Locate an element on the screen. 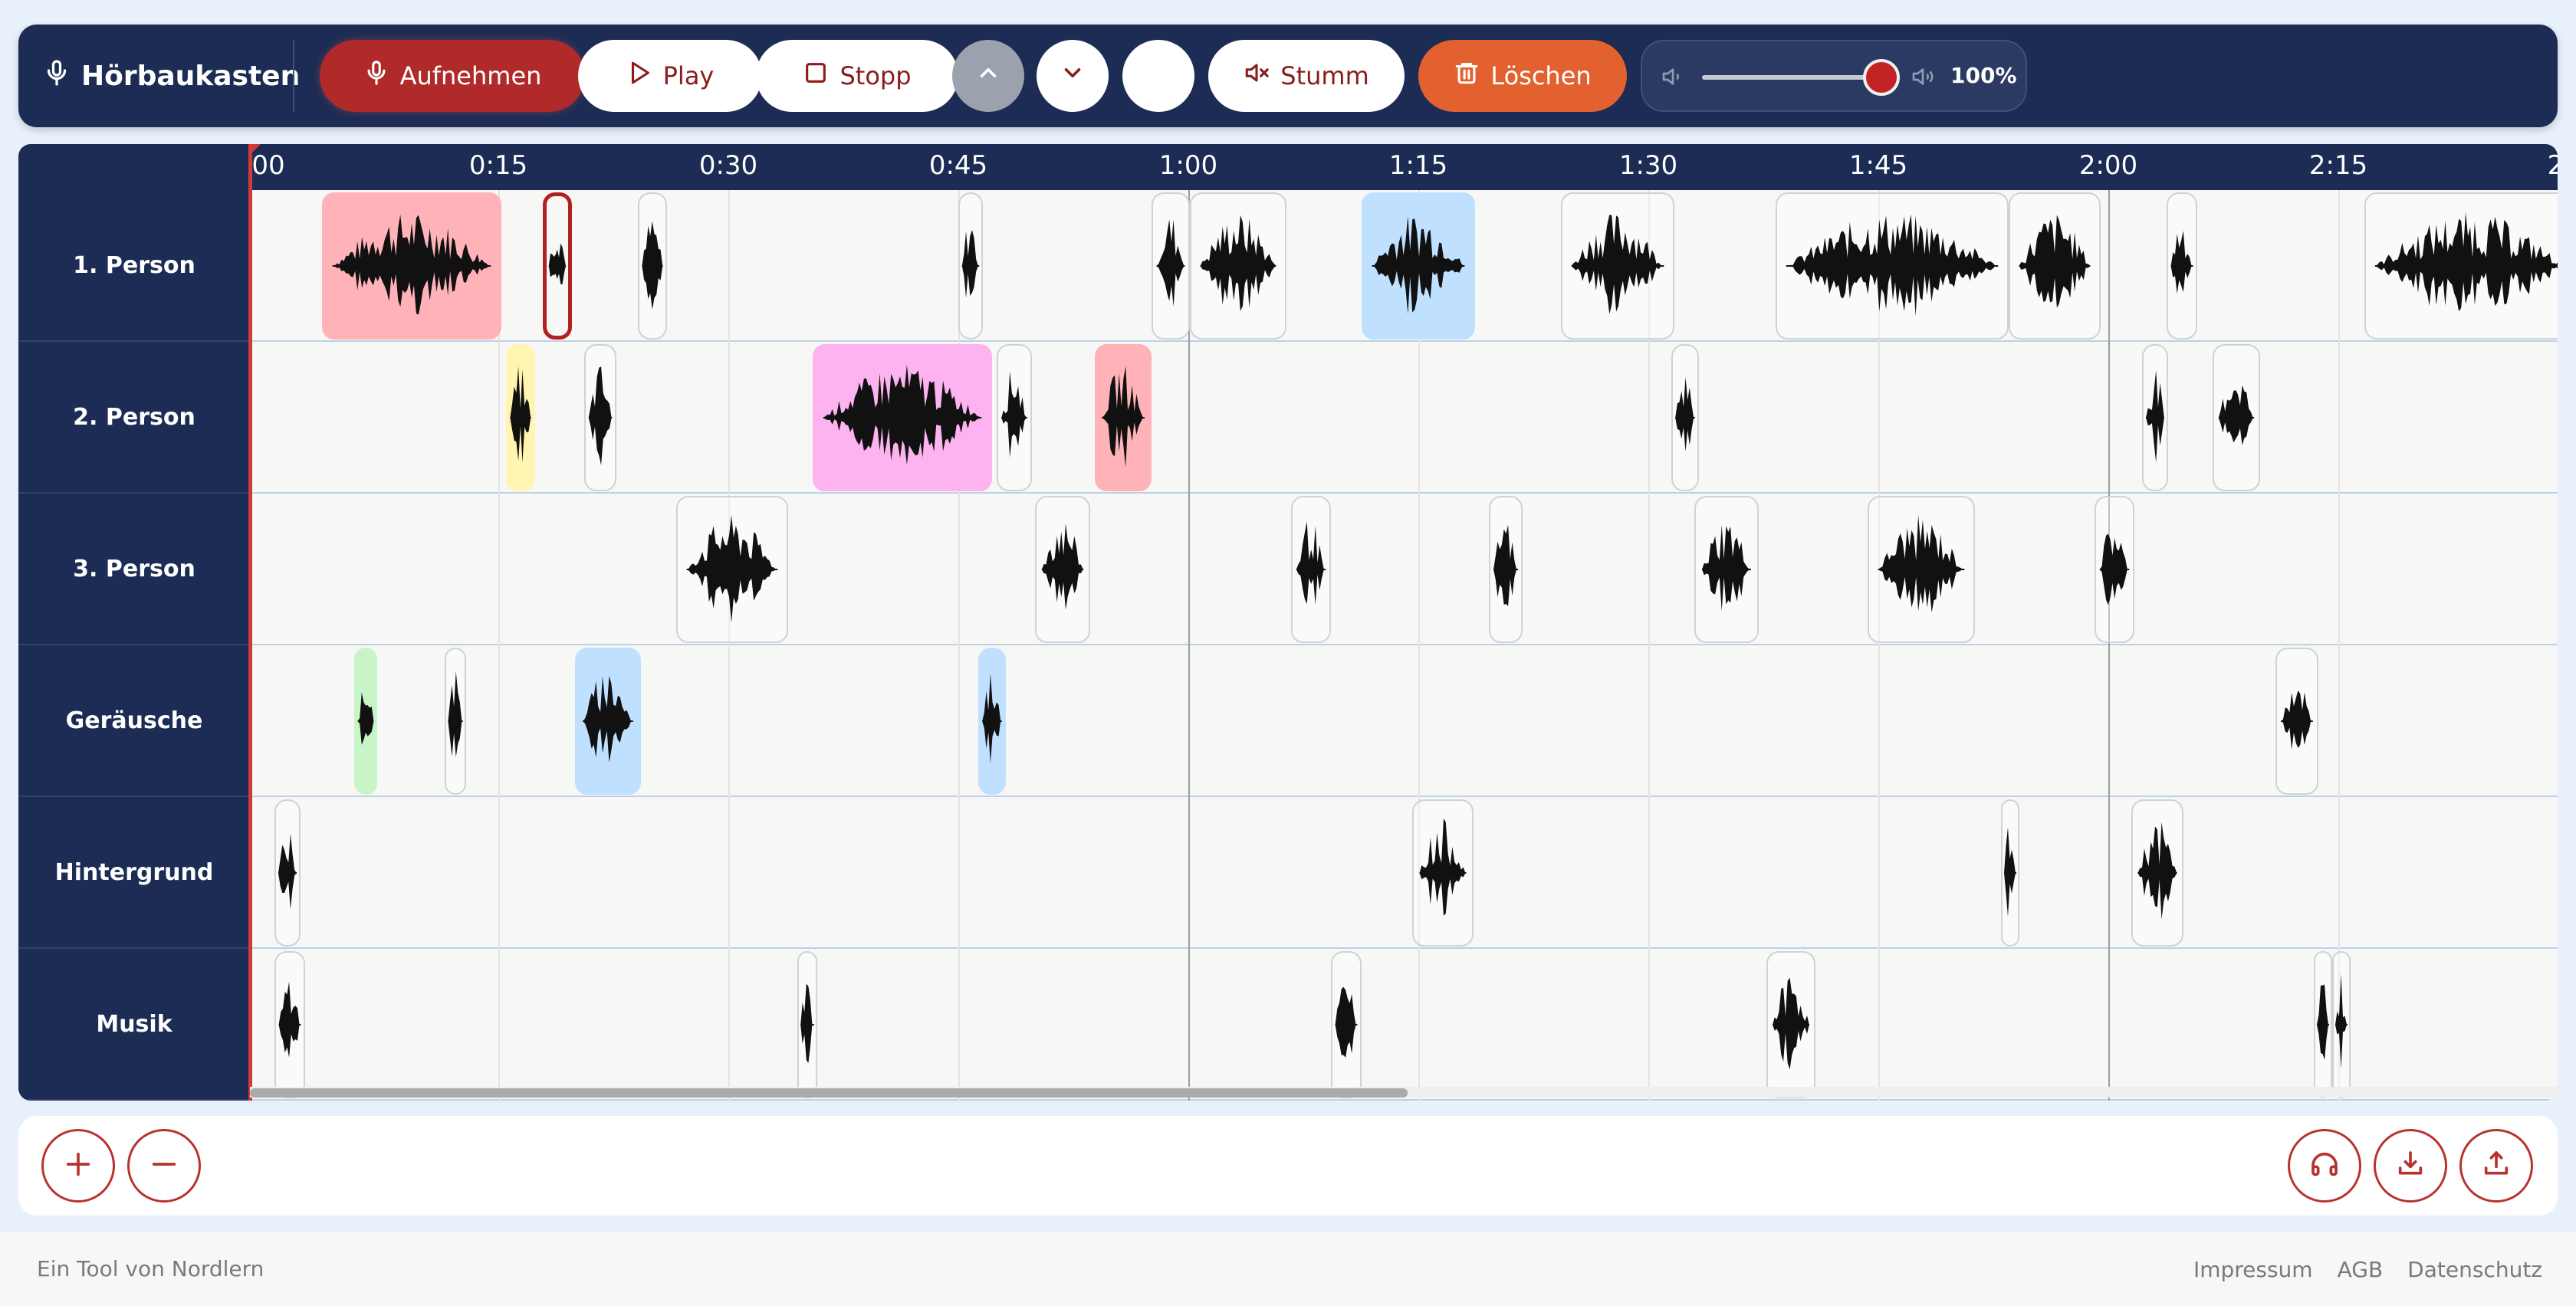 Image resolution: width=2576 pixels, height=1306 pixels. stop-button: Stopp is located at coordinates (857, 76).